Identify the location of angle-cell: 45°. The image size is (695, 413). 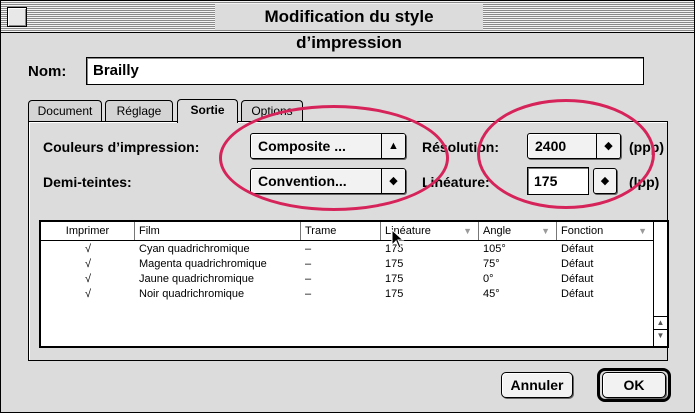
(491, 294).